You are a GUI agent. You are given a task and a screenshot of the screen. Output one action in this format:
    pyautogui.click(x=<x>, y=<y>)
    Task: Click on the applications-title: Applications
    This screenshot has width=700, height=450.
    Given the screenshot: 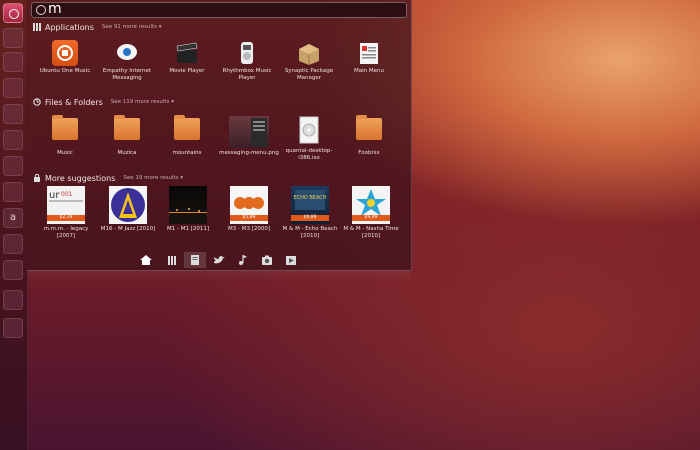 What is the action you would take?
    pyautogui.click(x=69, y=27)
    